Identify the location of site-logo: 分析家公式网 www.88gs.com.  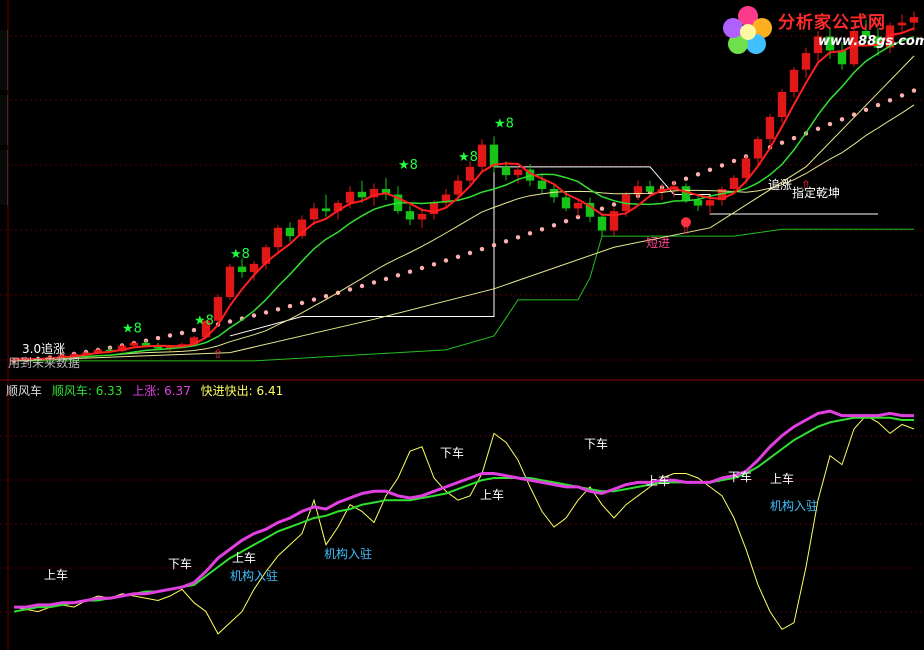
(822, 30).